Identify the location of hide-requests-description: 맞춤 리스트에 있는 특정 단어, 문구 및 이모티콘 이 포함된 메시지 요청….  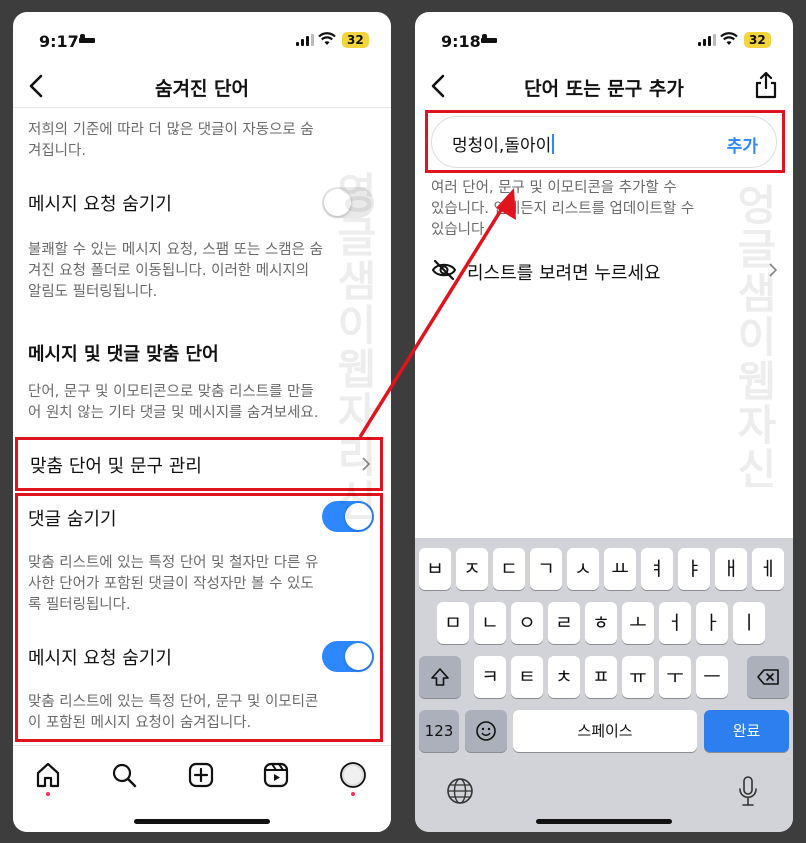
(202, 713).